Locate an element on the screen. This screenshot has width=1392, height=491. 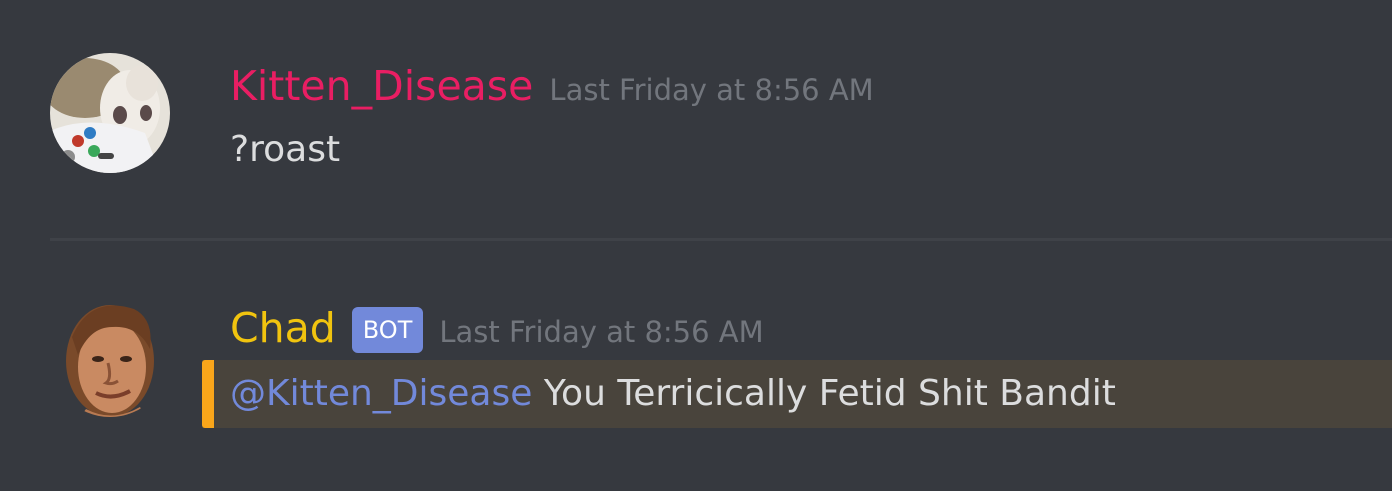
user-avatar is located at coordinates (110, 113).